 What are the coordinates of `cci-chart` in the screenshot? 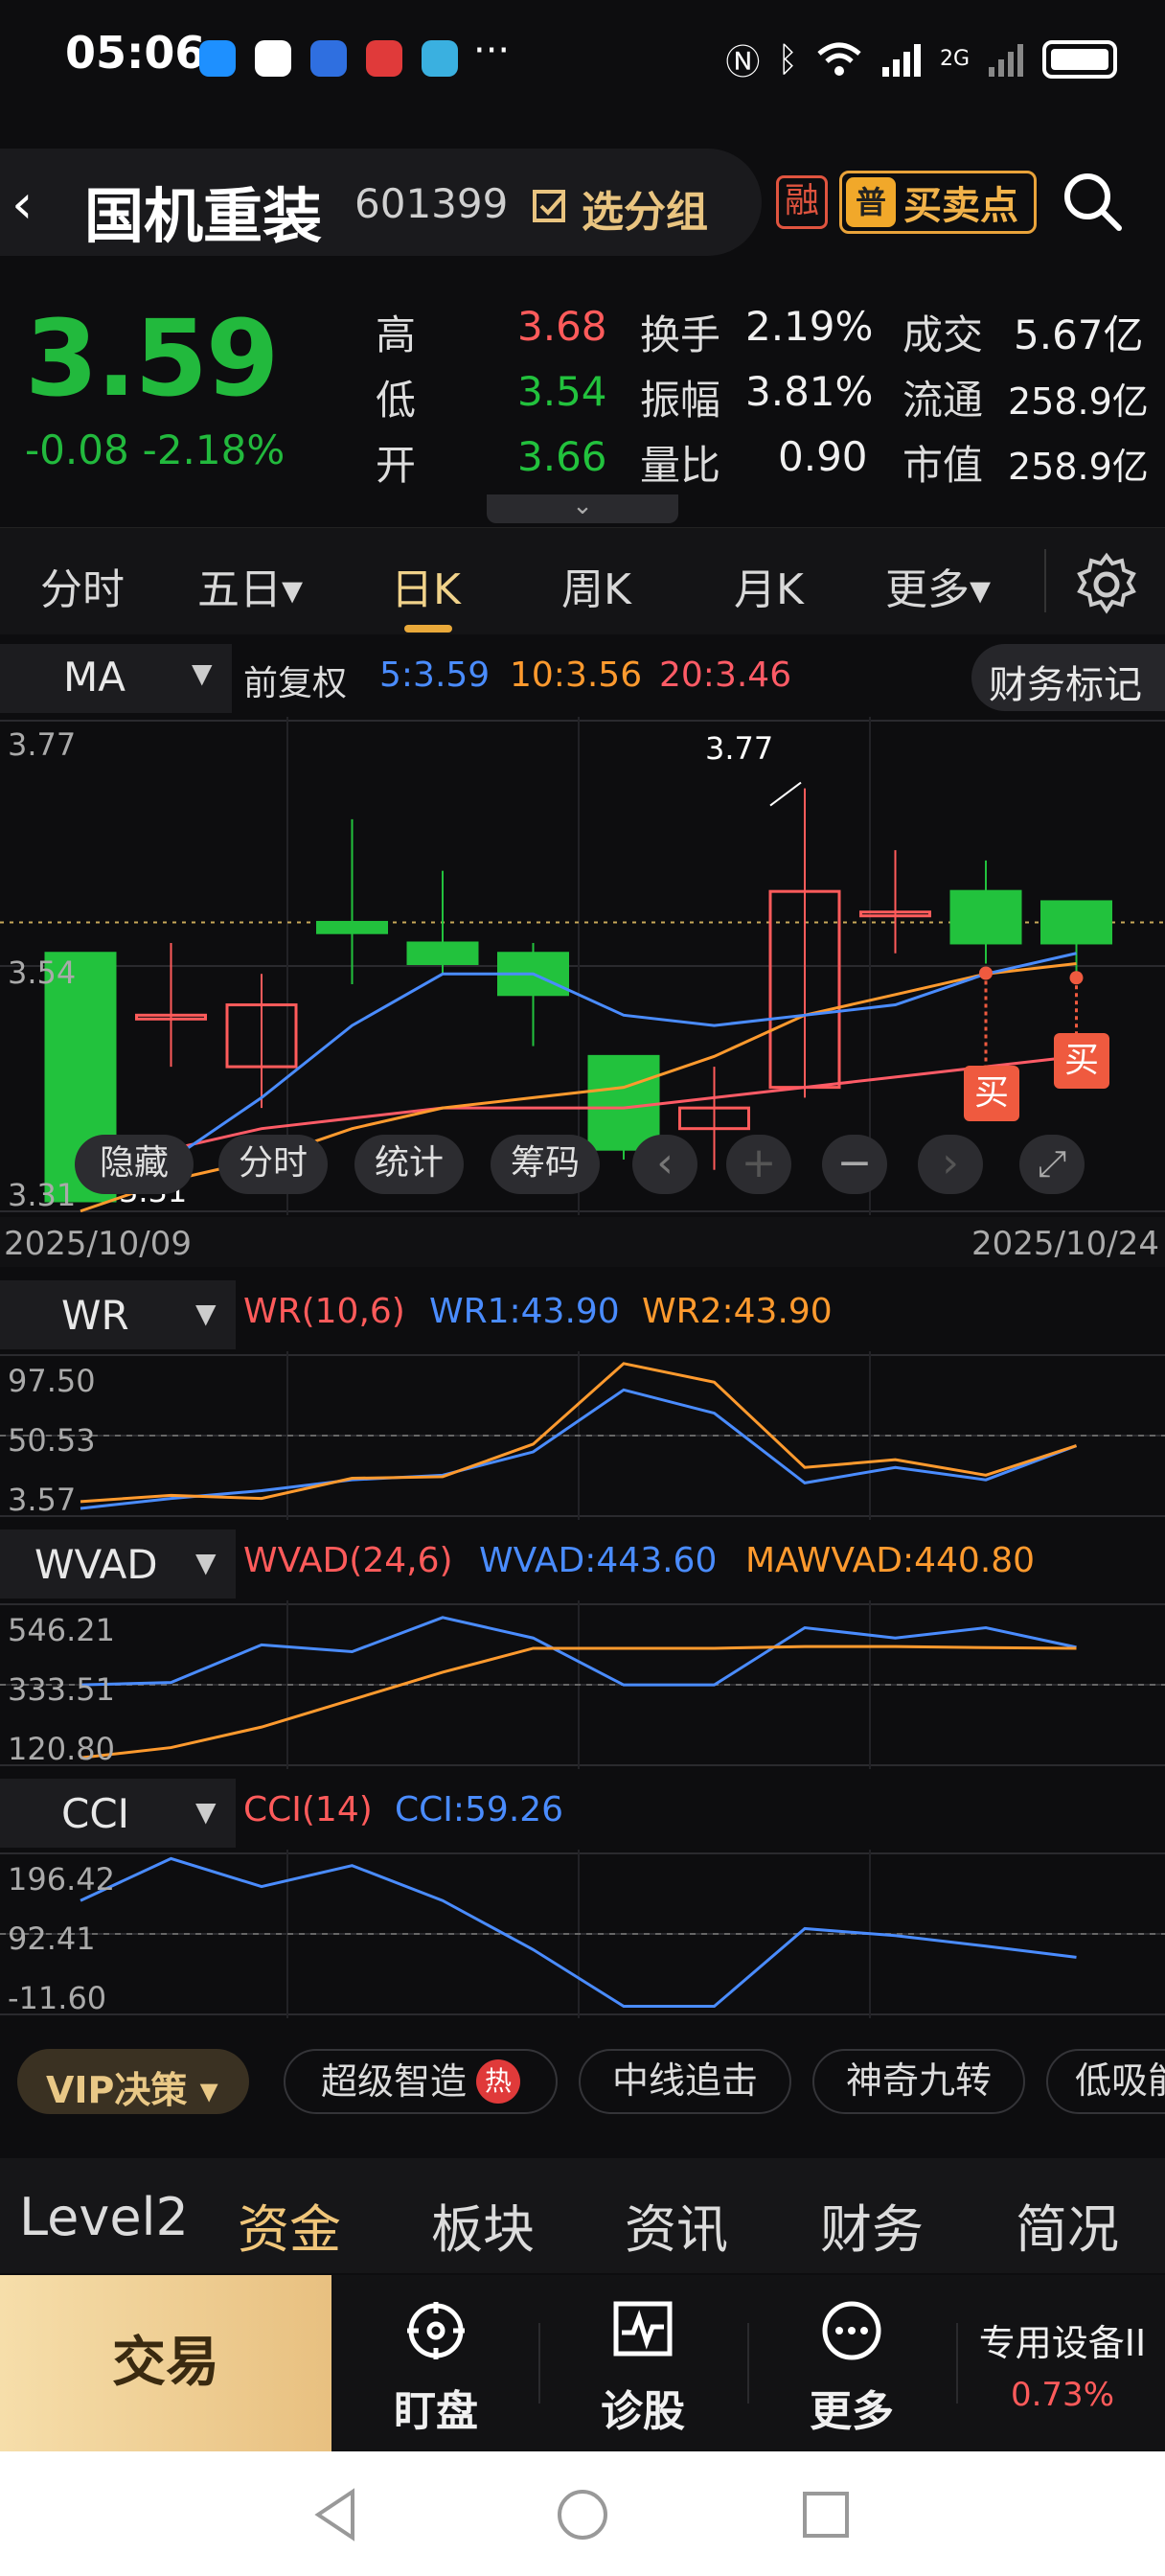 It's located at (582, 1934).